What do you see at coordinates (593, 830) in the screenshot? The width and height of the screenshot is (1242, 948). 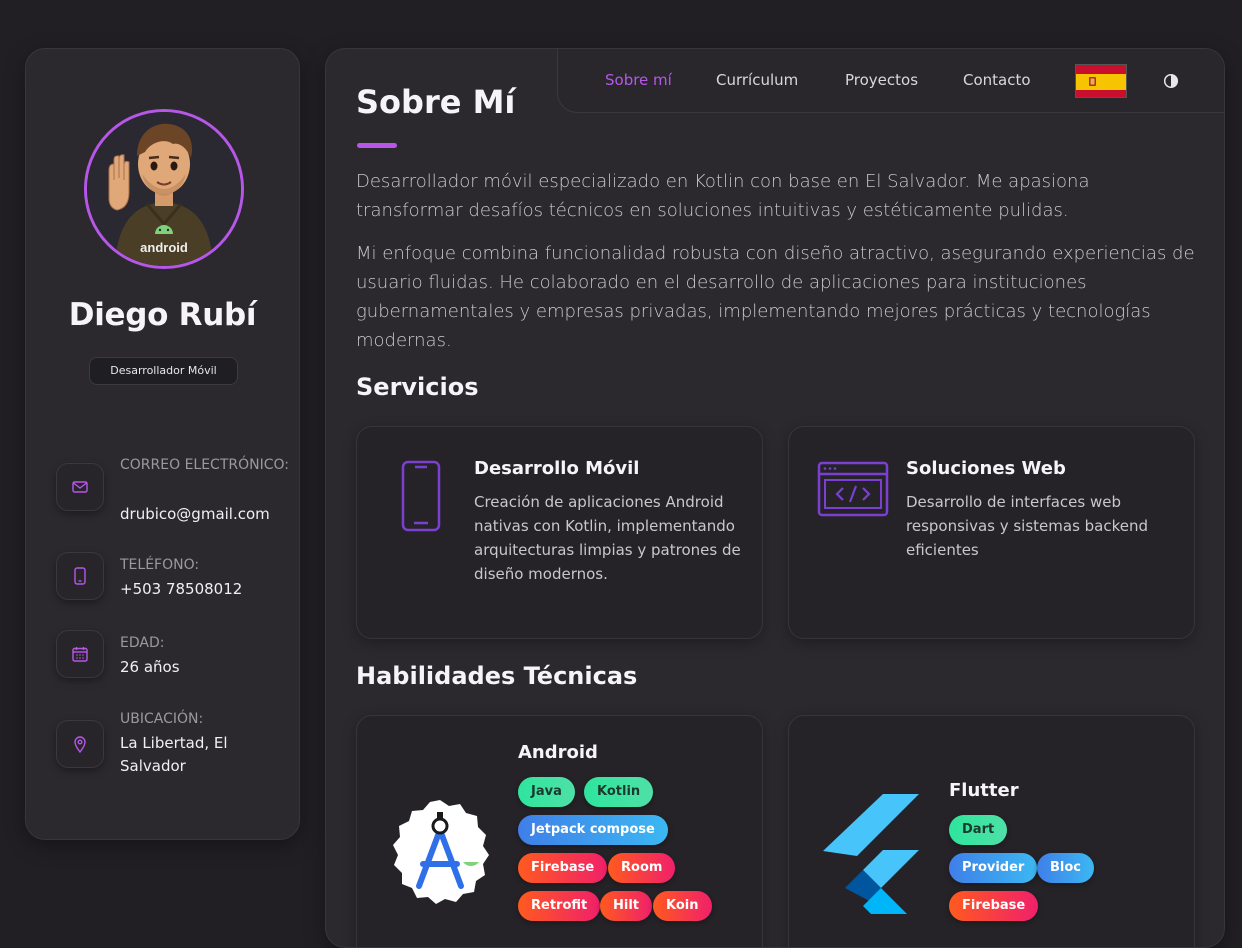 I see `skill-tag: Jetpack compose` at bounding box center [593, 830].